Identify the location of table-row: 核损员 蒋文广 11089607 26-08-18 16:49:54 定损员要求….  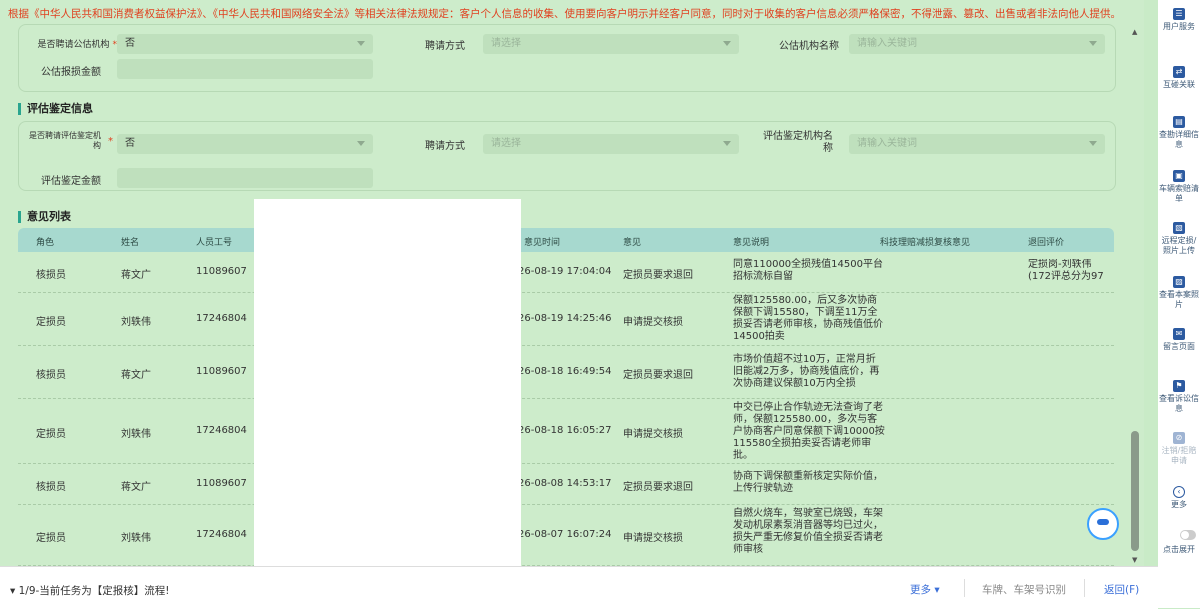
(566, 372).